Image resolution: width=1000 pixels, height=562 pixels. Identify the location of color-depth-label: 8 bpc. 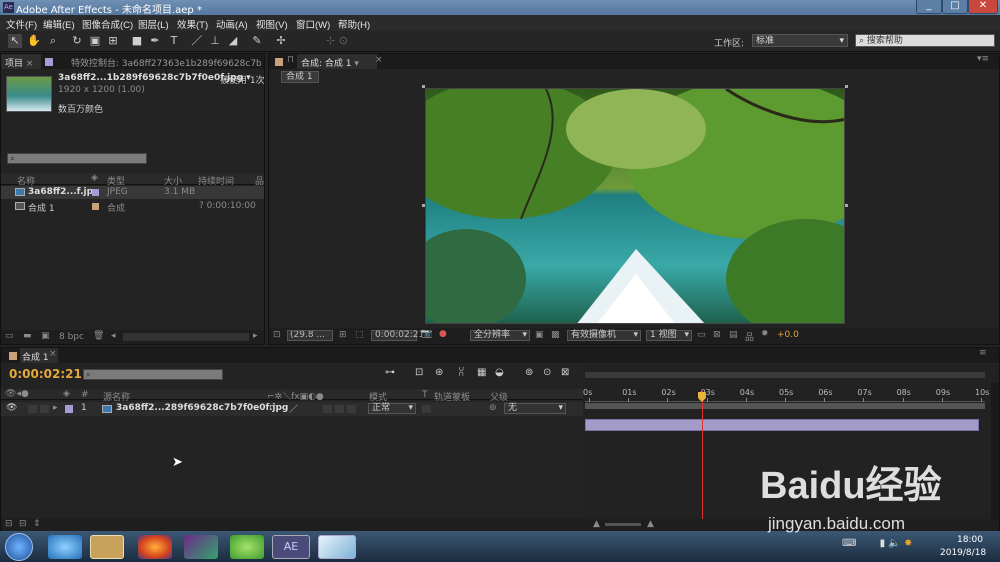
(71, 337).